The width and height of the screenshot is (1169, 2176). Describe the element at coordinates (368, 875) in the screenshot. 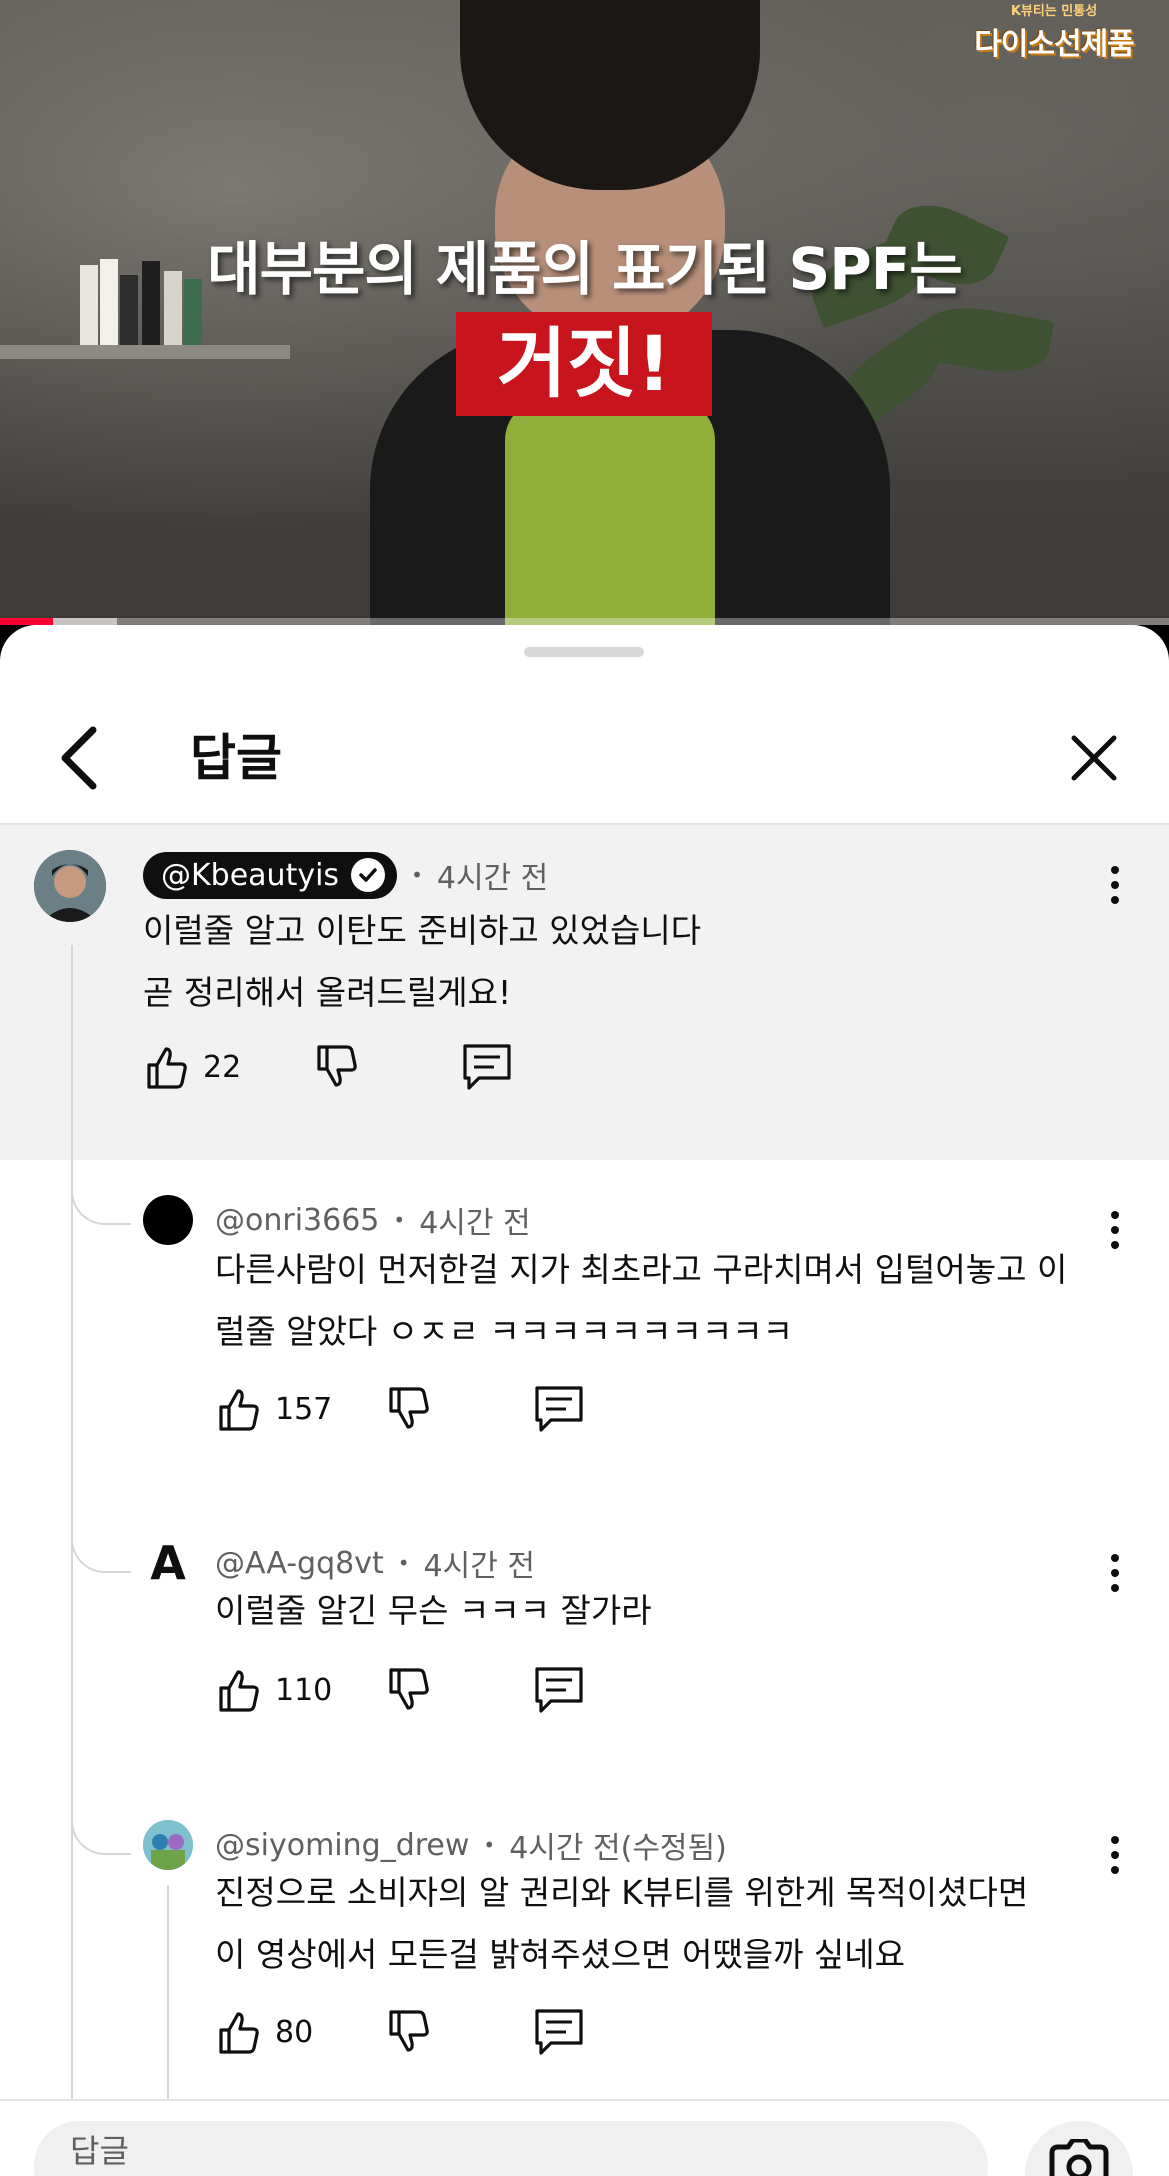

I see `verified-check-icon` at that location.